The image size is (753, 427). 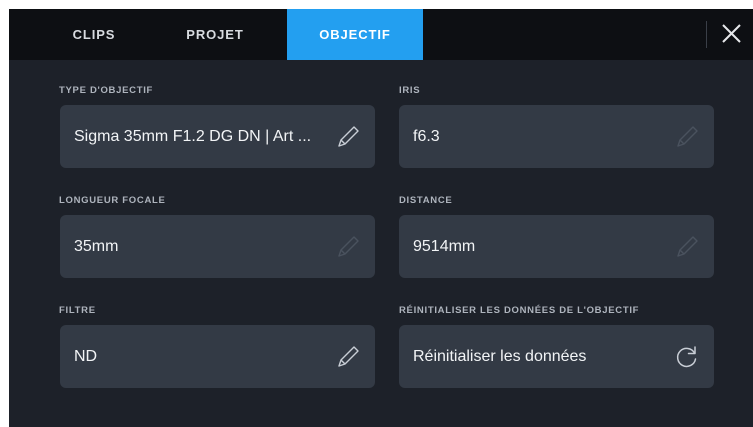 What do you see at coordinates (94, 34) in the screenshot?
I see `tab-clips: CLIPS` at bounding box center [94, 34].